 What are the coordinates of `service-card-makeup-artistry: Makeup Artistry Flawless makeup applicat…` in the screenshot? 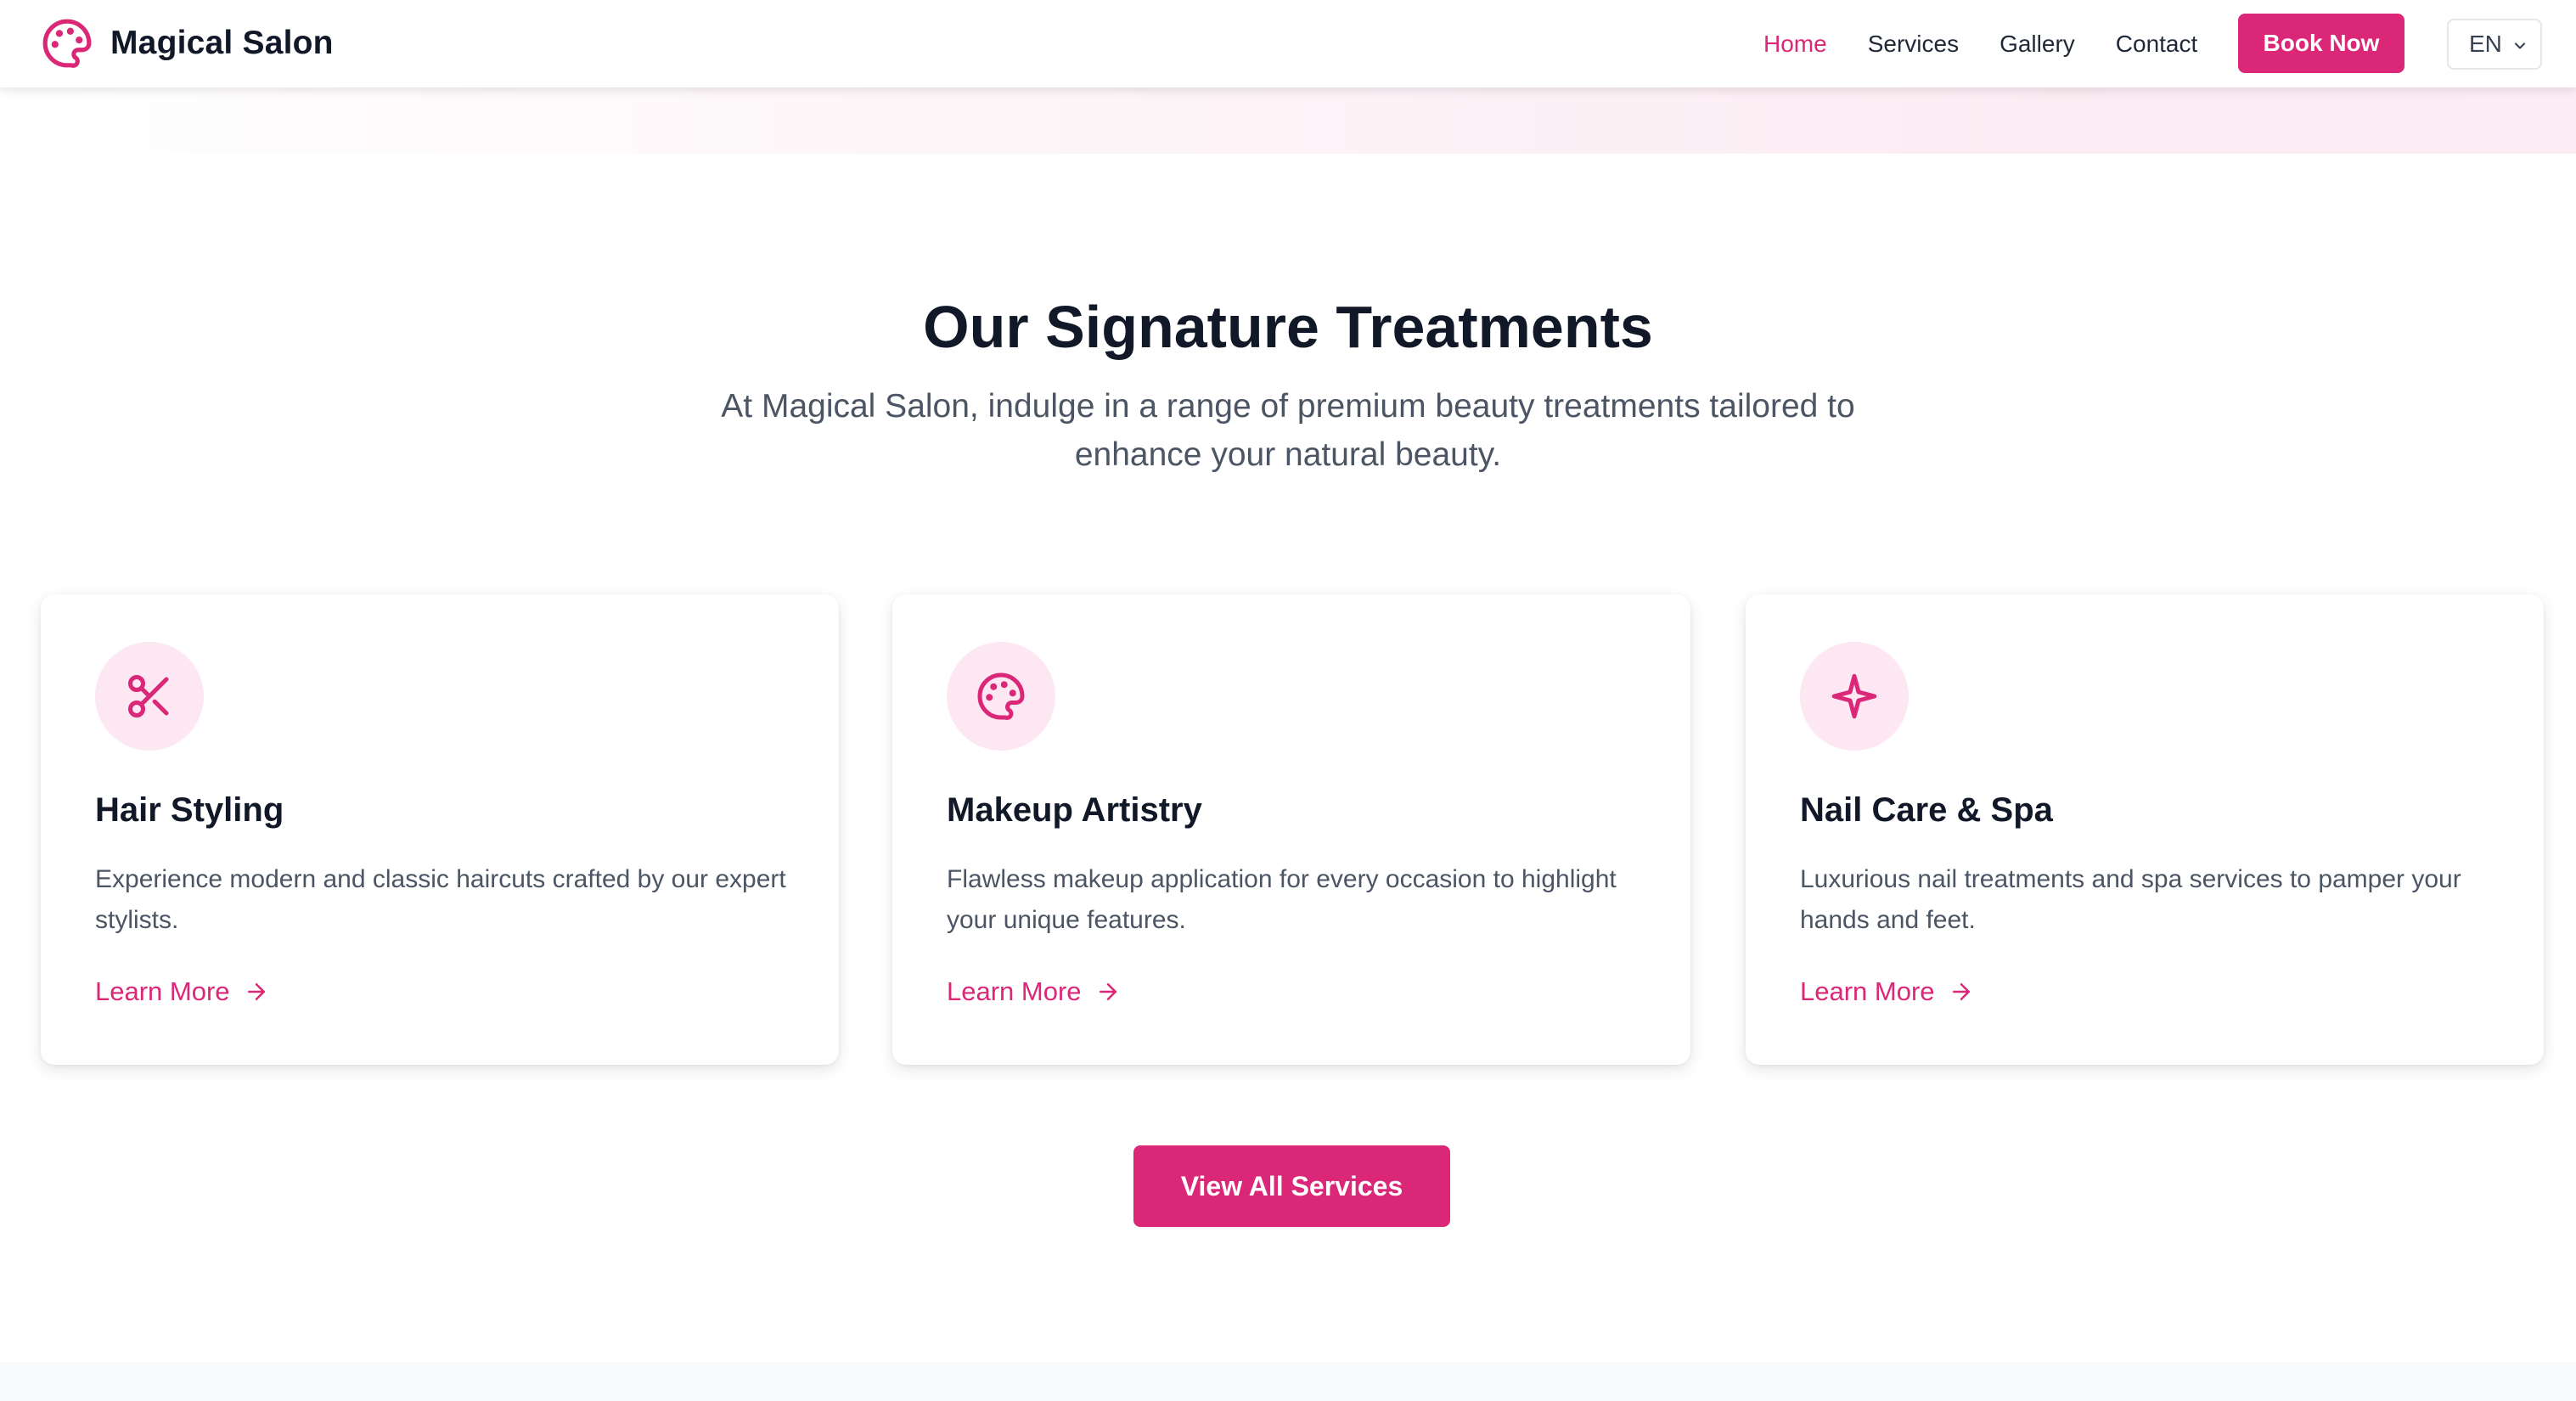 It's located at (1291, 830).